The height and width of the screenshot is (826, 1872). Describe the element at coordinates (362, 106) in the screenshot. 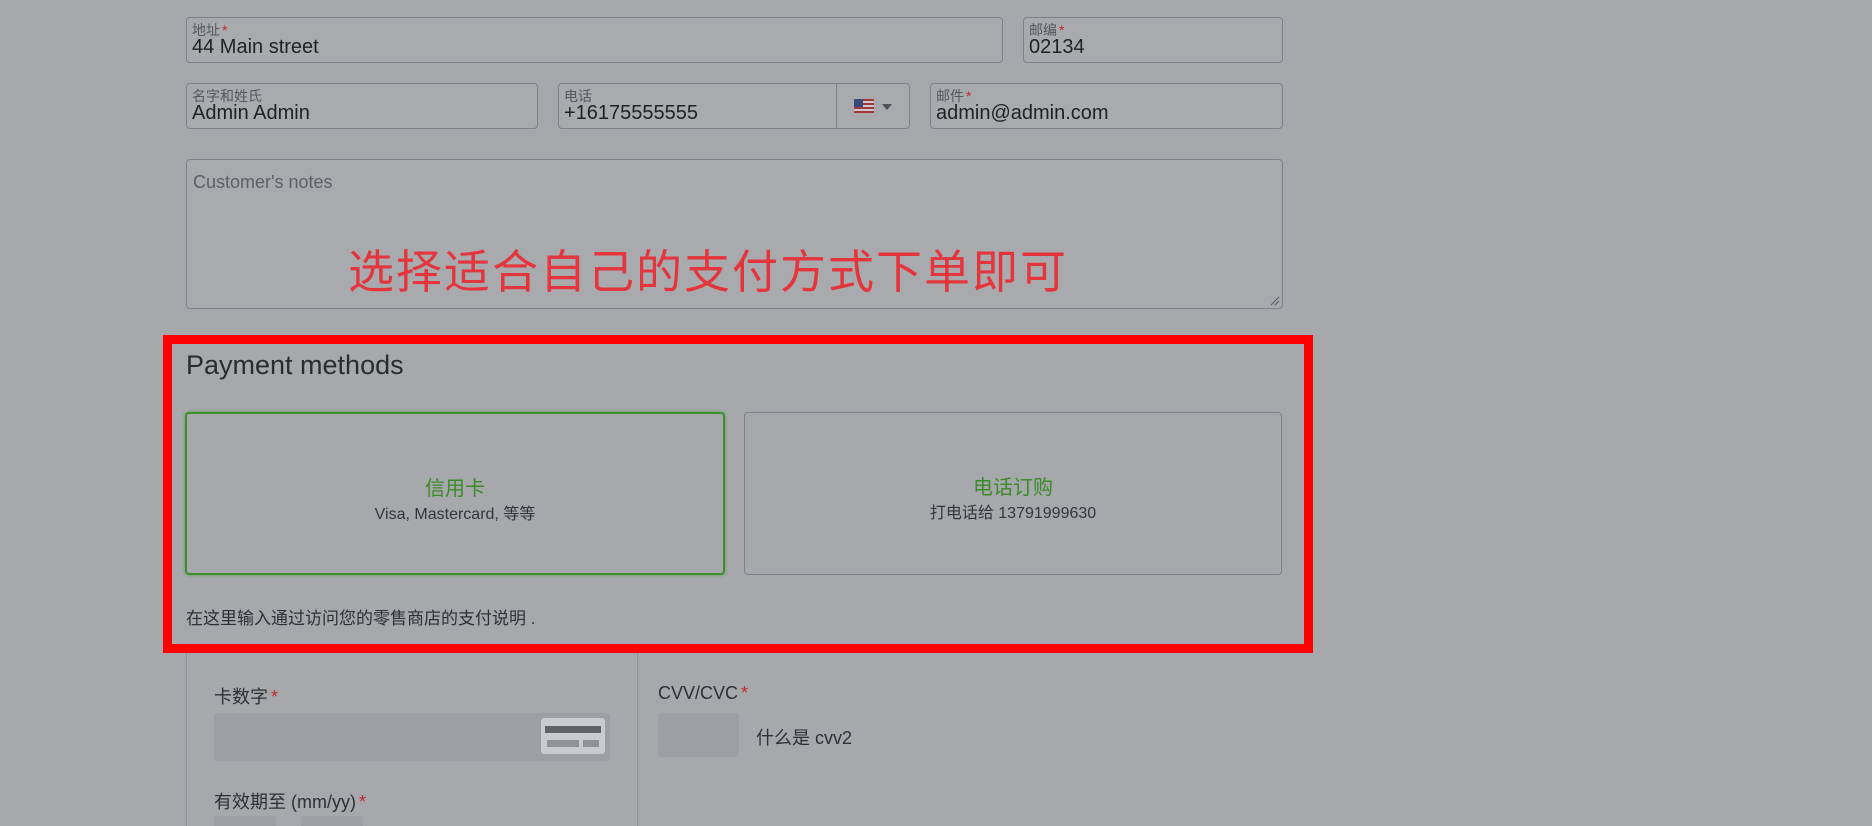

I see `name-field: 名字和姓氏 Admin Admin` at that location.